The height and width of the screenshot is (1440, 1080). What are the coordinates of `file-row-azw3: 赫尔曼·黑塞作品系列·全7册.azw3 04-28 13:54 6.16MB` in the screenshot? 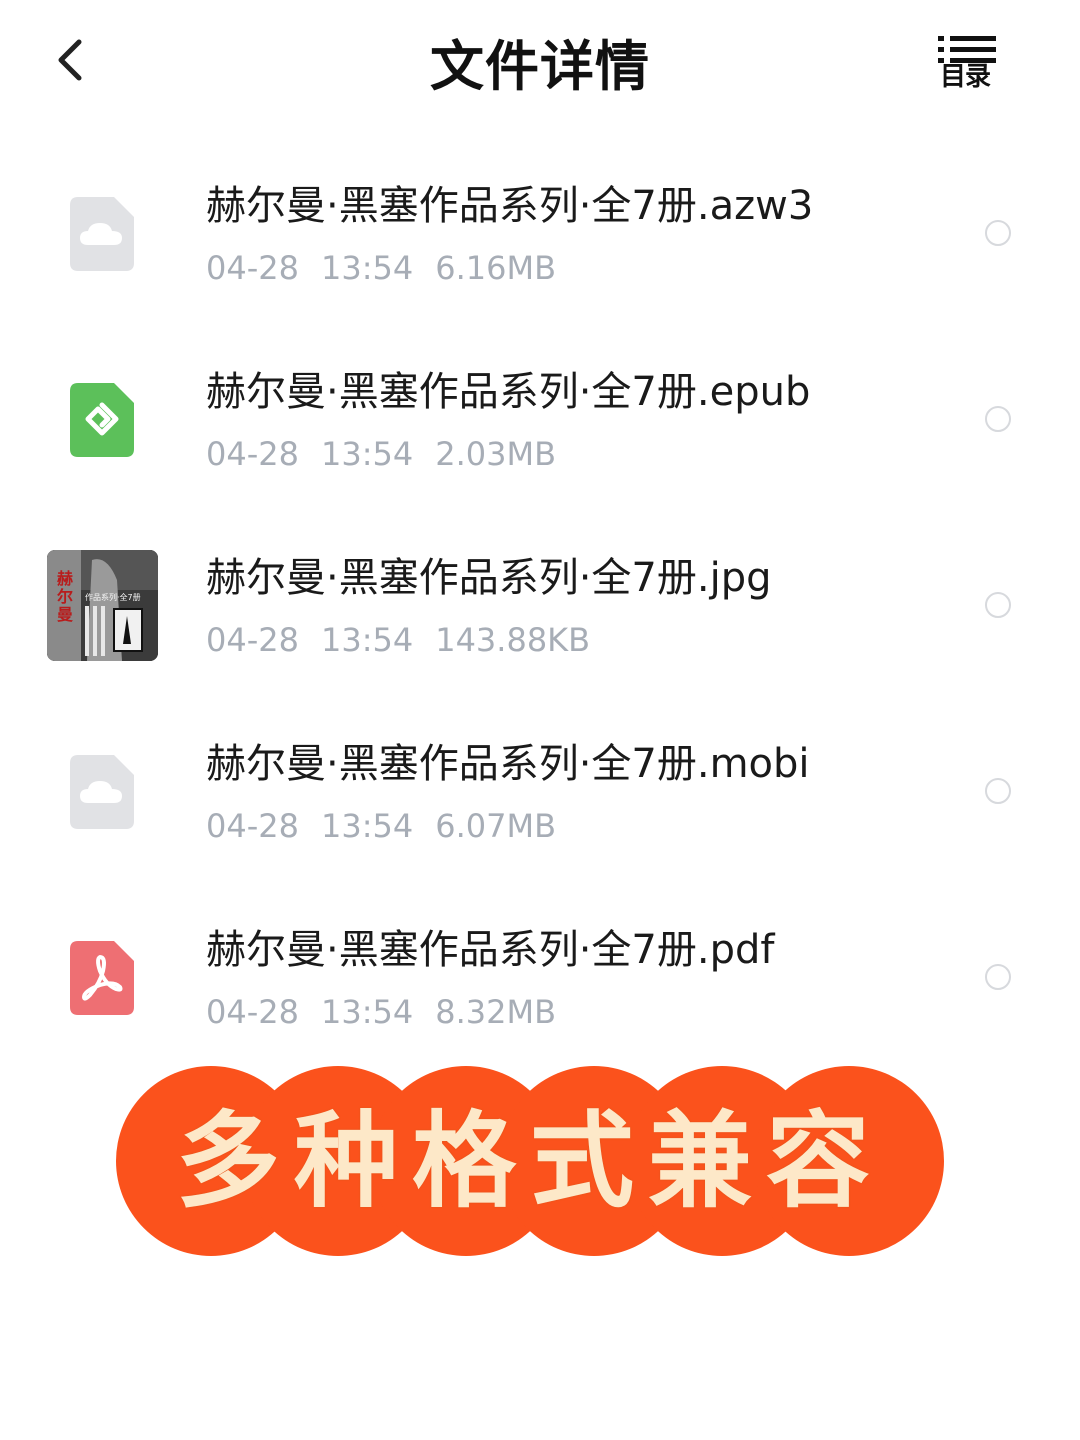 It's located at (540, 233).